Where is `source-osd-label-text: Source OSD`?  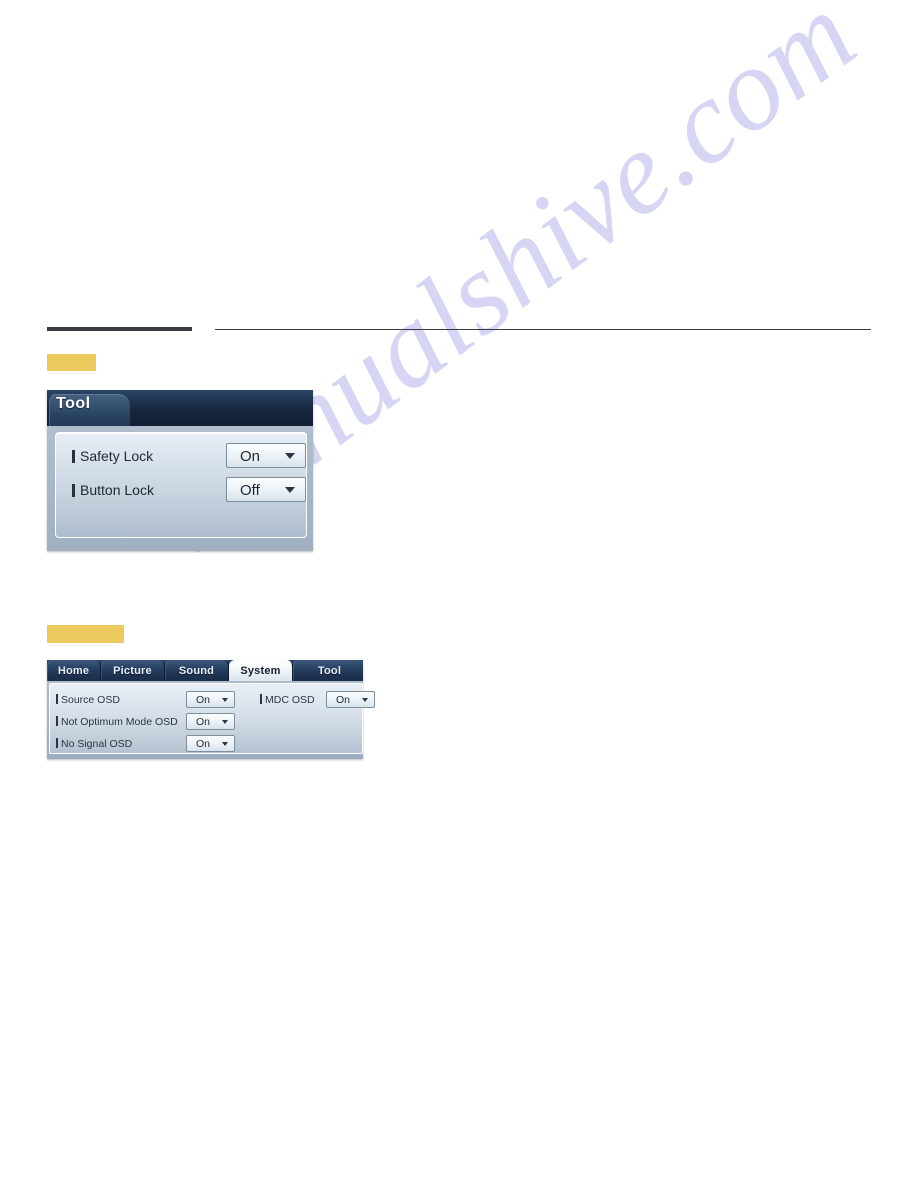 source-osd-label-text: Source OSD is located at coordinates (90, 700).